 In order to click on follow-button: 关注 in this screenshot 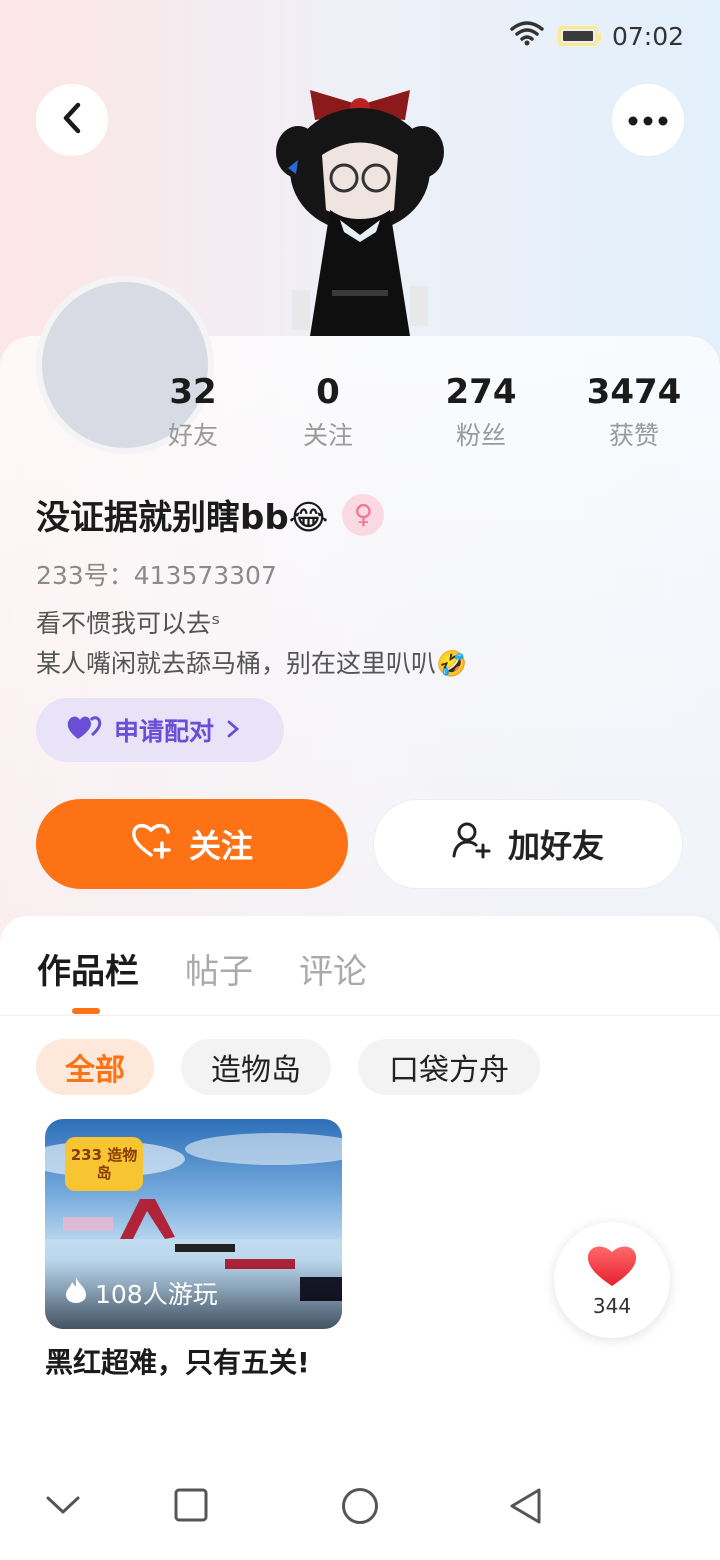, I will do `click(192, 844)`.